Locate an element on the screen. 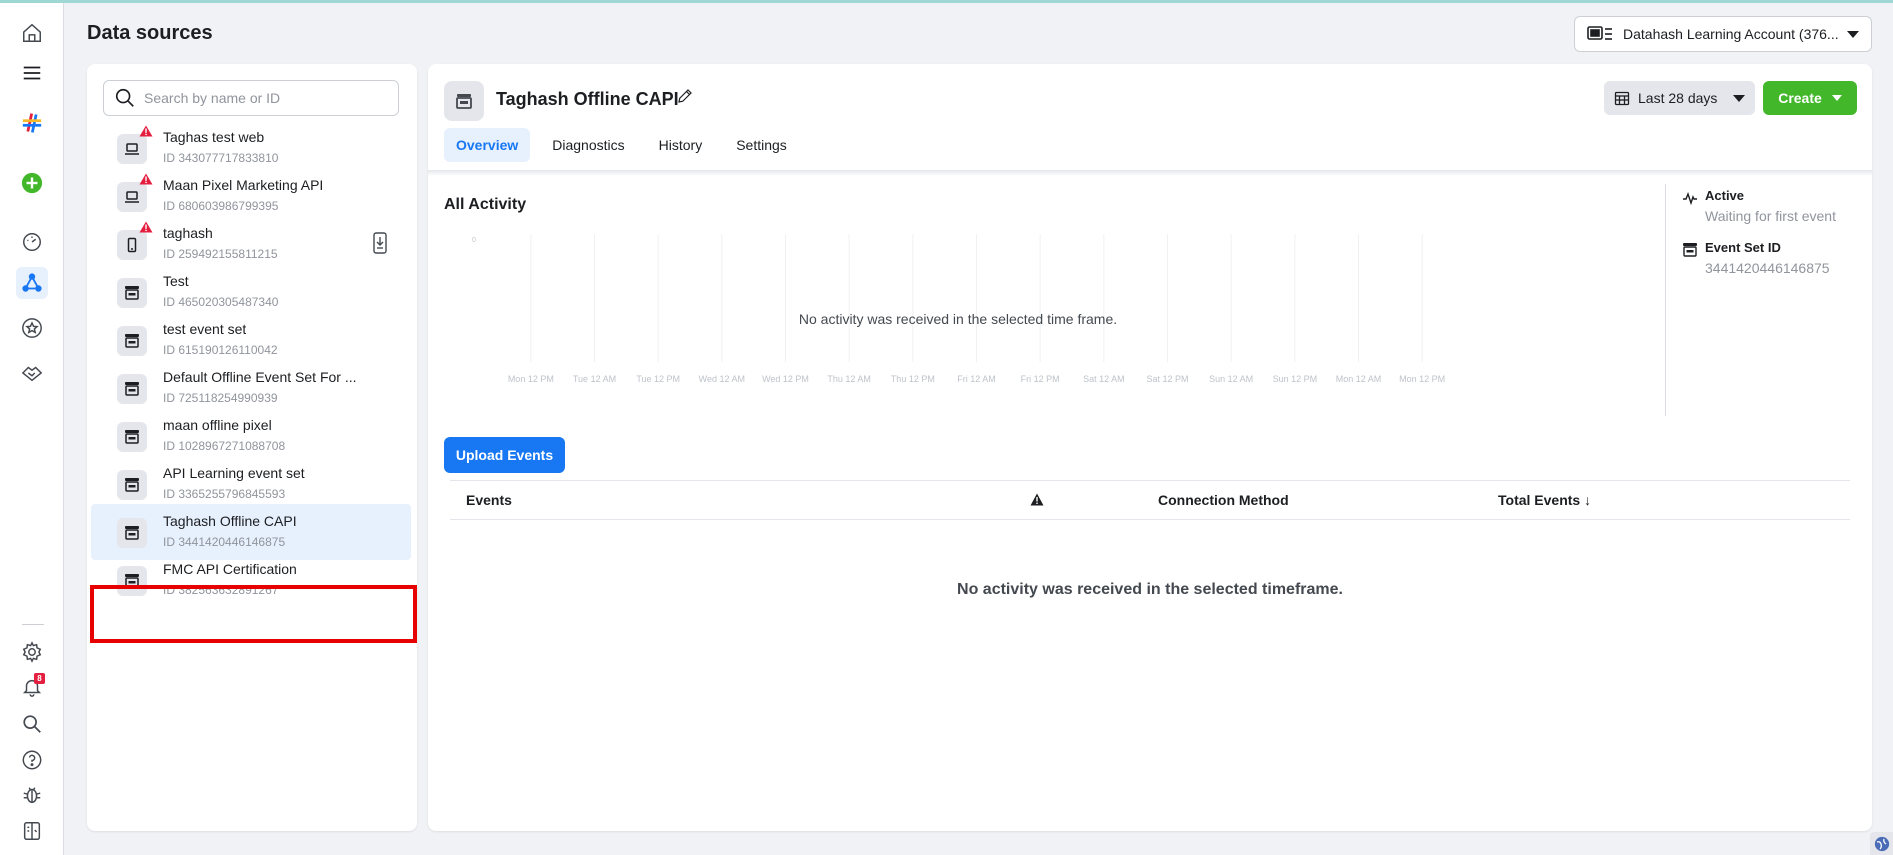  data-source-id: ID 3365255796845593 is located at coordinates (224, 494).